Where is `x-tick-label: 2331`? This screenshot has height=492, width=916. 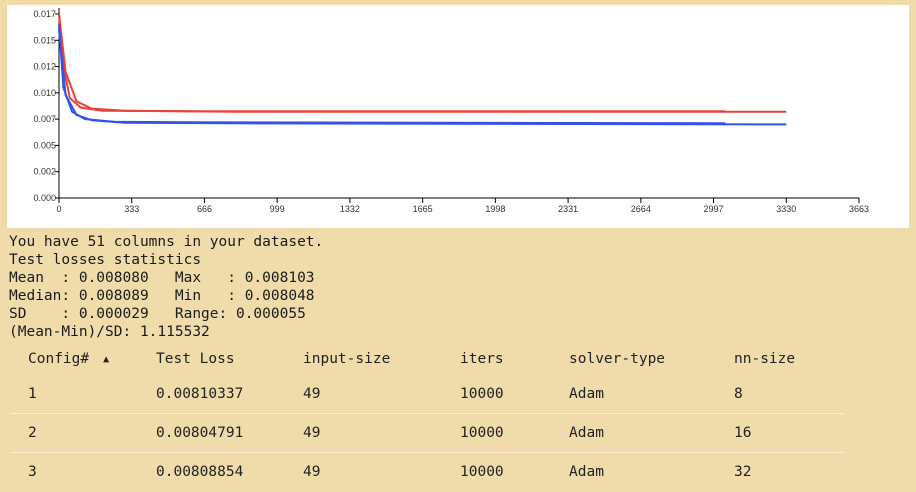 x-tick-label: 2331 is located at coordinates (568, 209).